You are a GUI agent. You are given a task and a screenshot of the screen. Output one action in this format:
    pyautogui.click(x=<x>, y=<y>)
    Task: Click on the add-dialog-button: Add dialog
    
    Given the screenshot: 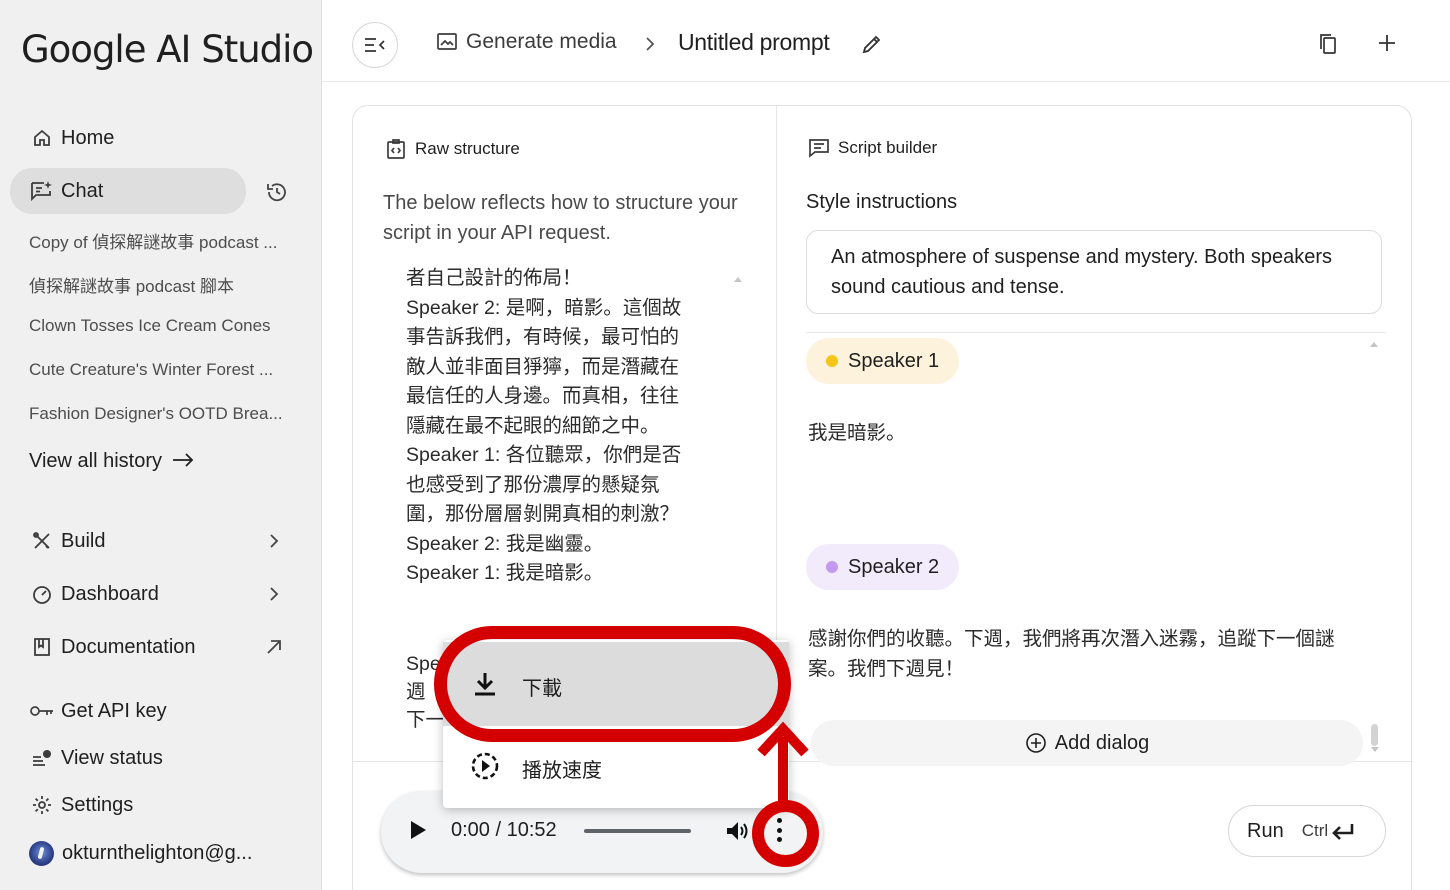 What is the action you would take?
    pyautogui.click(x=1087, y=743)
    